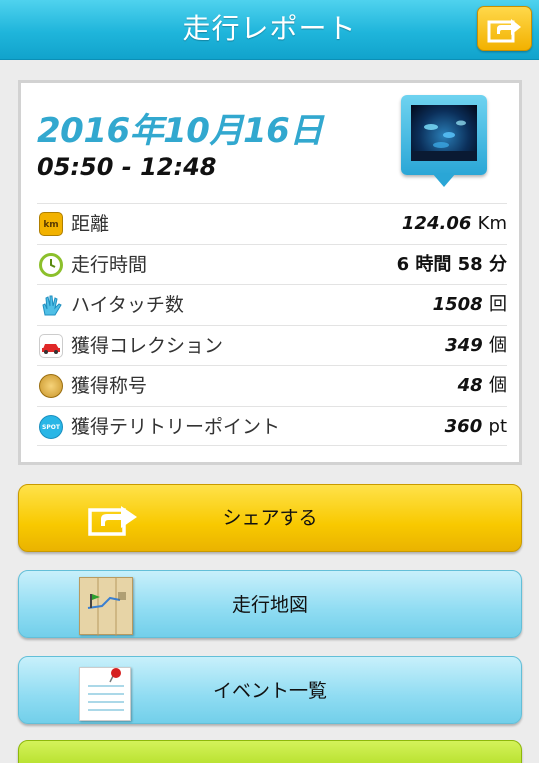 The width and height of the screenshot is (539, 763). I want to click on stat-row-collection: 獲得コレクション 349 個, so click(272, 345).